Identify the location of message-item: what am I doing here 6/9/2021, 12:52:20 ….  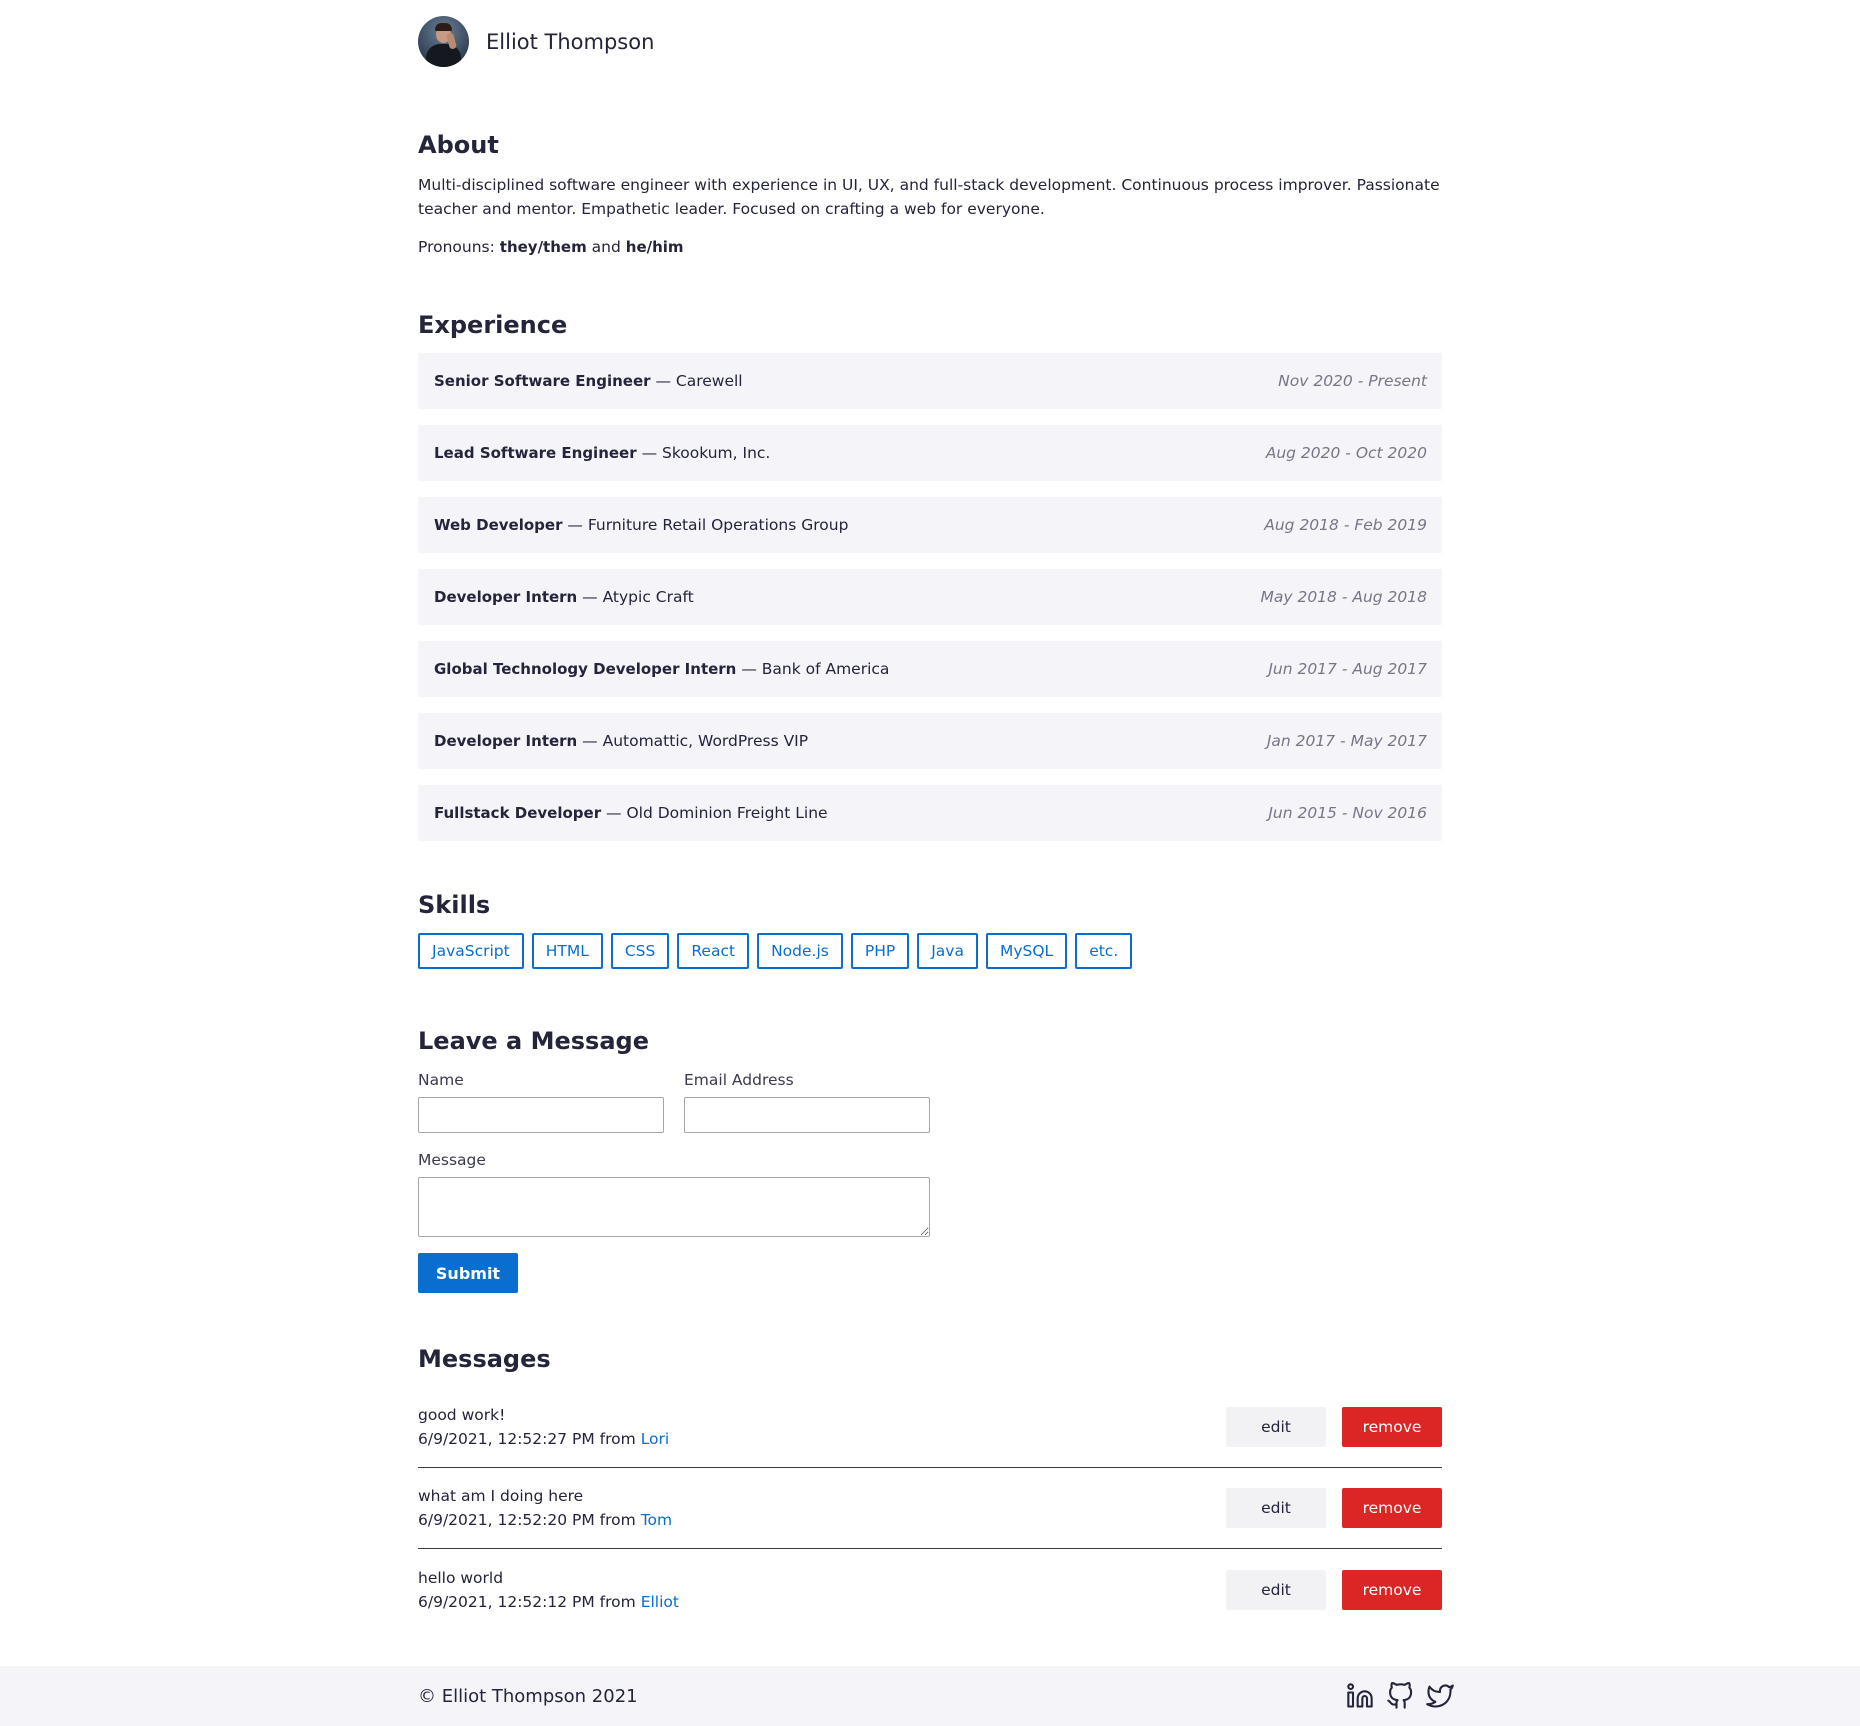
(930, 1508).